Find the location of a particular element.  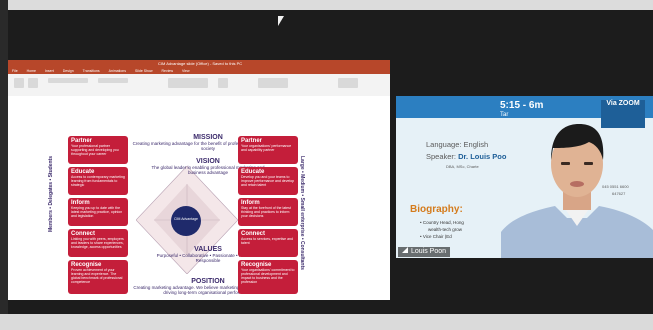

font-selector is located at coordinates (68, 80).